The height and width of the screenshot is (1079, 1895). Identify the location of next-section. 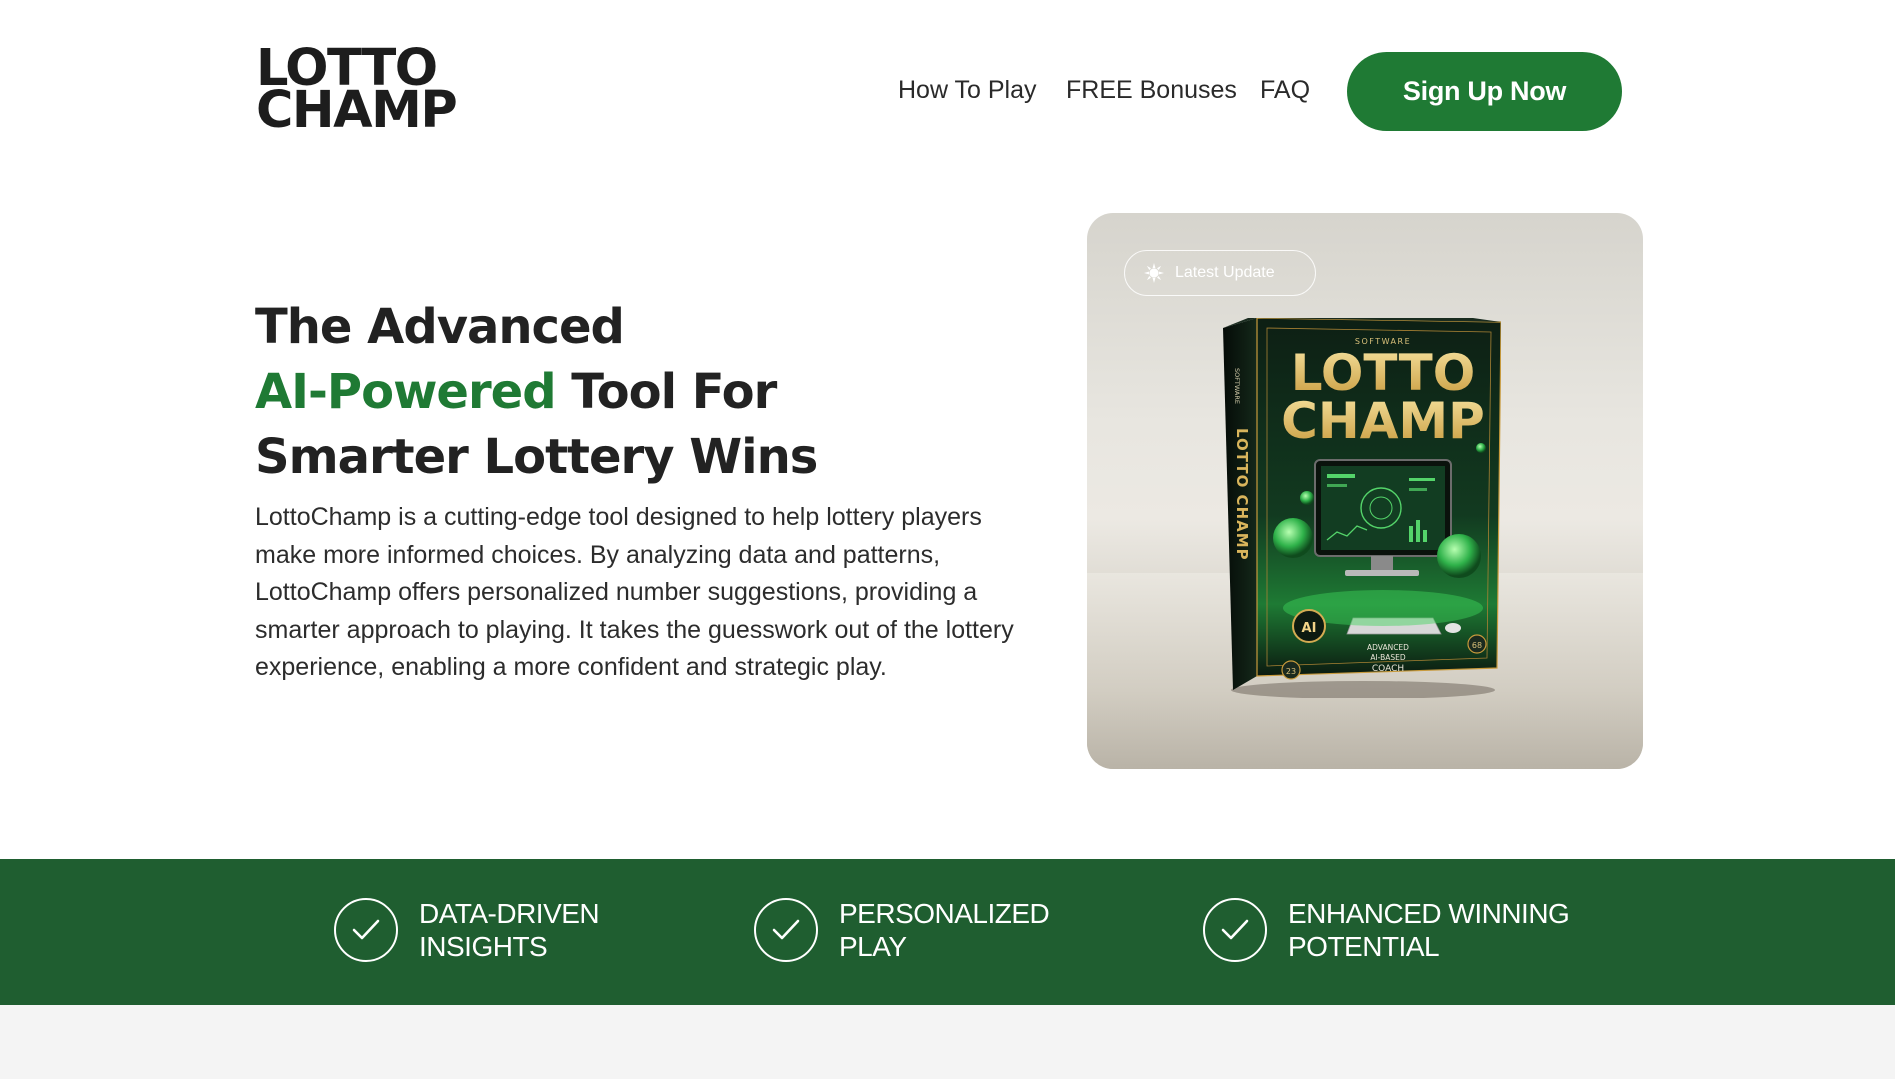
(947, 1042).